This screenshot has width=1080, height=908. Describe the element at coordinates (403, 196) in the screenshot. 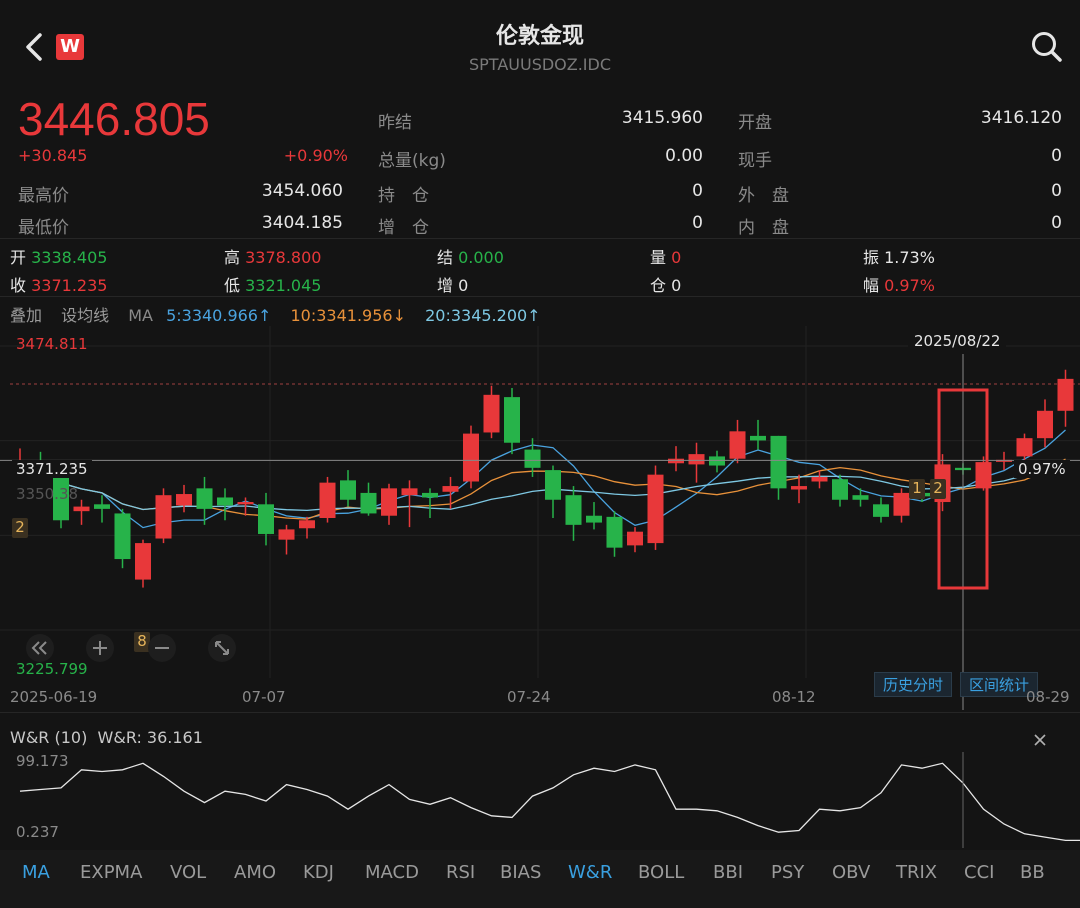

I see `position-label: 持 仓` at that location.